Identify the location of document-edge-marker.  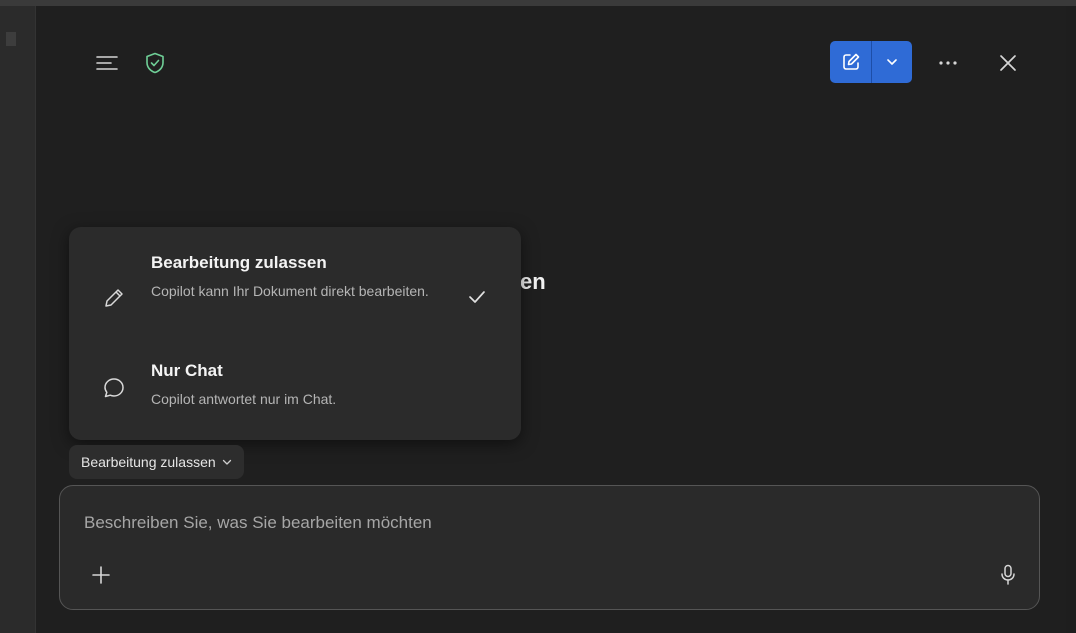
(11, 39).